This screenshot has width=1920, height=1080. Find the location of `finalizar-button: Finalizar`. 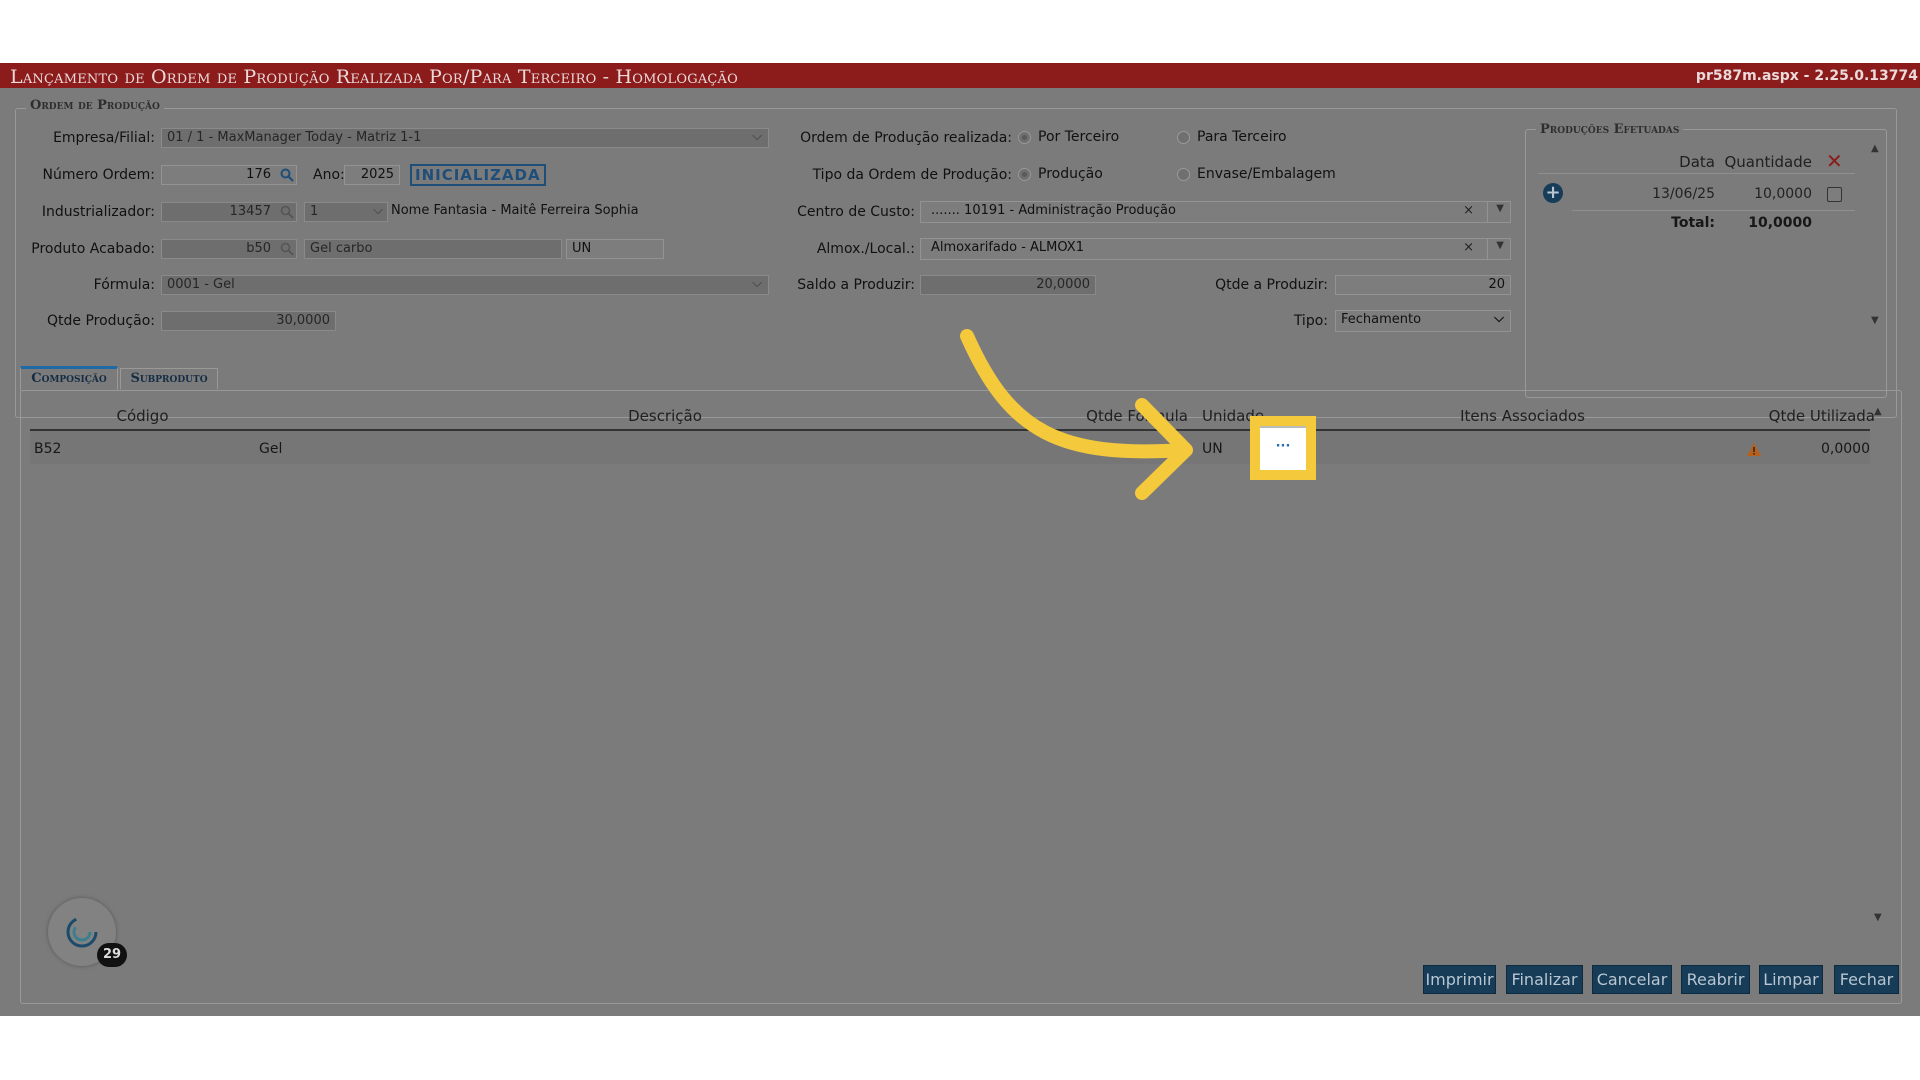

finalizar-button: Finalizar is located at coordinates (1544, 979).